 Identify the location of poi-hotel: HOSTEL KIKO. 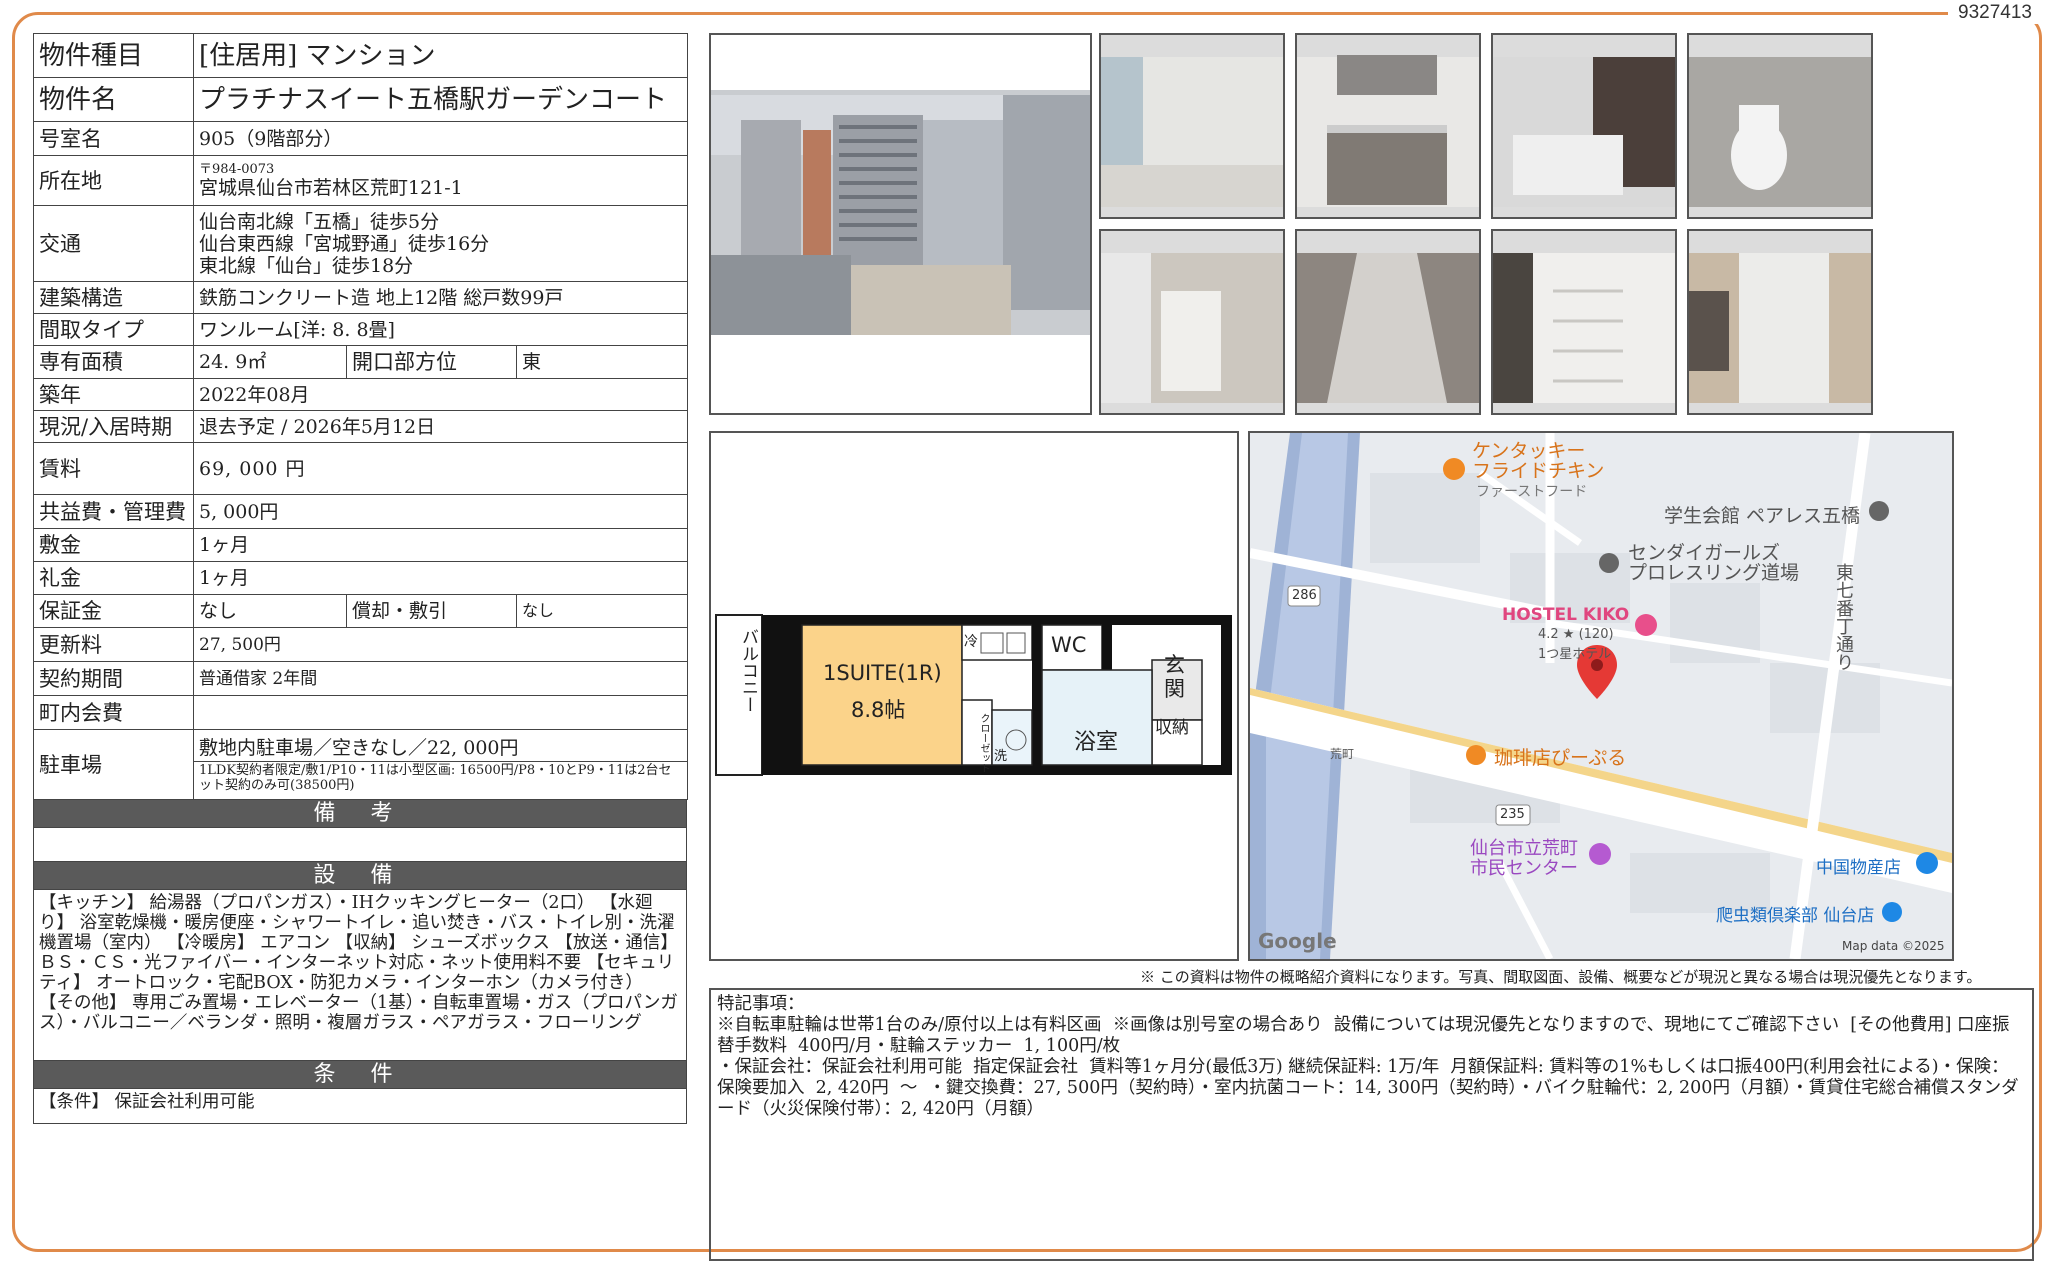
(1566, 615).